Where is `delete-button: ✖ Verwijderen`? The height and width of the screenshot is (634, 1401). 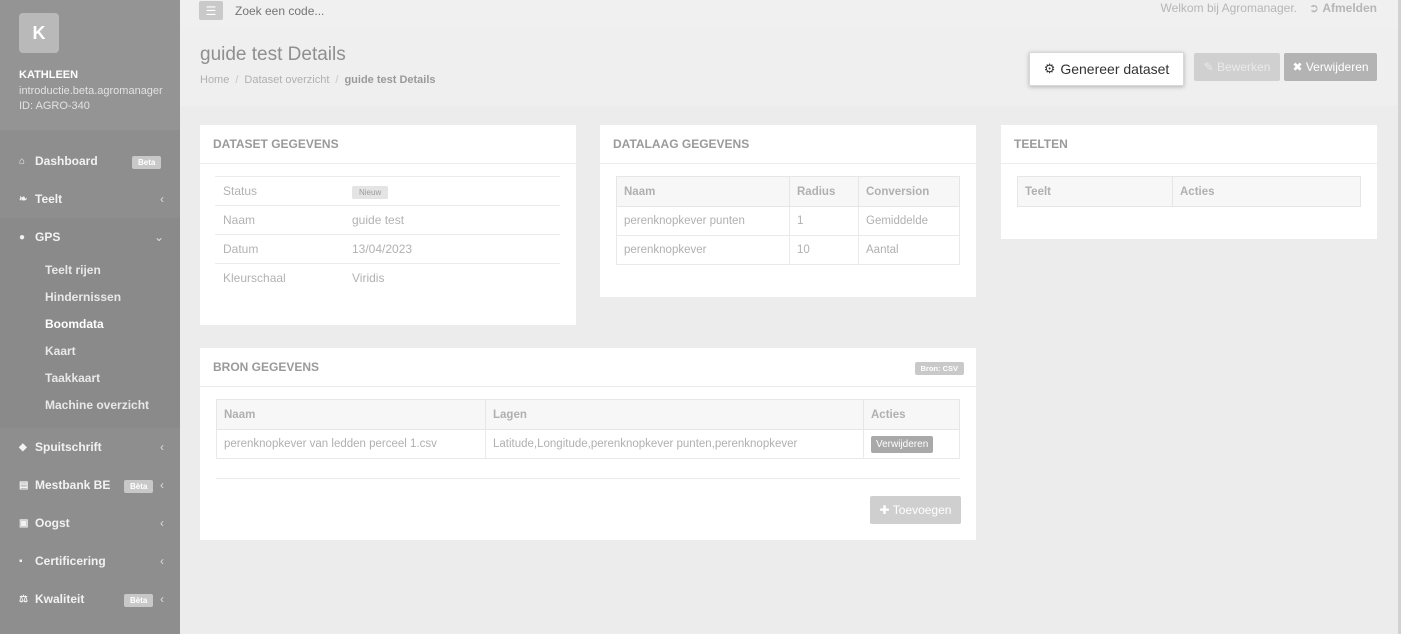
delete-button: ✖ Verwijderen is located at coordinates (1330, 67).